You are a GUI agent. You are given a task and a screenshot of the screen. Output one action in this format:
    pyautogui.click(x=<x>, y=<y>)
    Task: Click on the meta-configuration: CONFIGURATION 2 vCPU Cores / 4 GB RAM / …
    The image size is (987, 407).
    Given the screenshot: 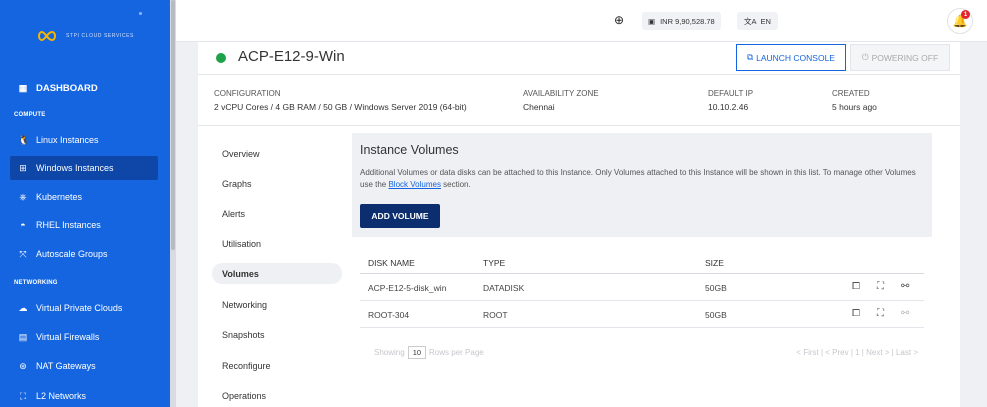 What is the action you would take?
    pyautogui.click(x=340, y=100)
    